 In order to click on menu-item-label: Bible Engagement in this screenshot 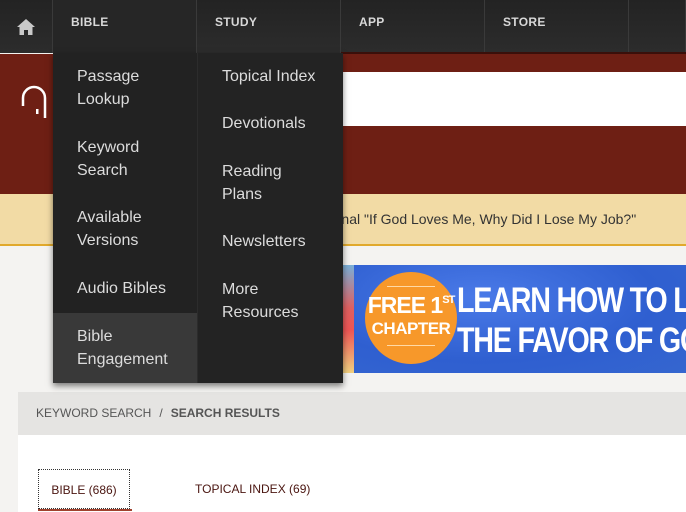, I will do `click(122, 348)`.